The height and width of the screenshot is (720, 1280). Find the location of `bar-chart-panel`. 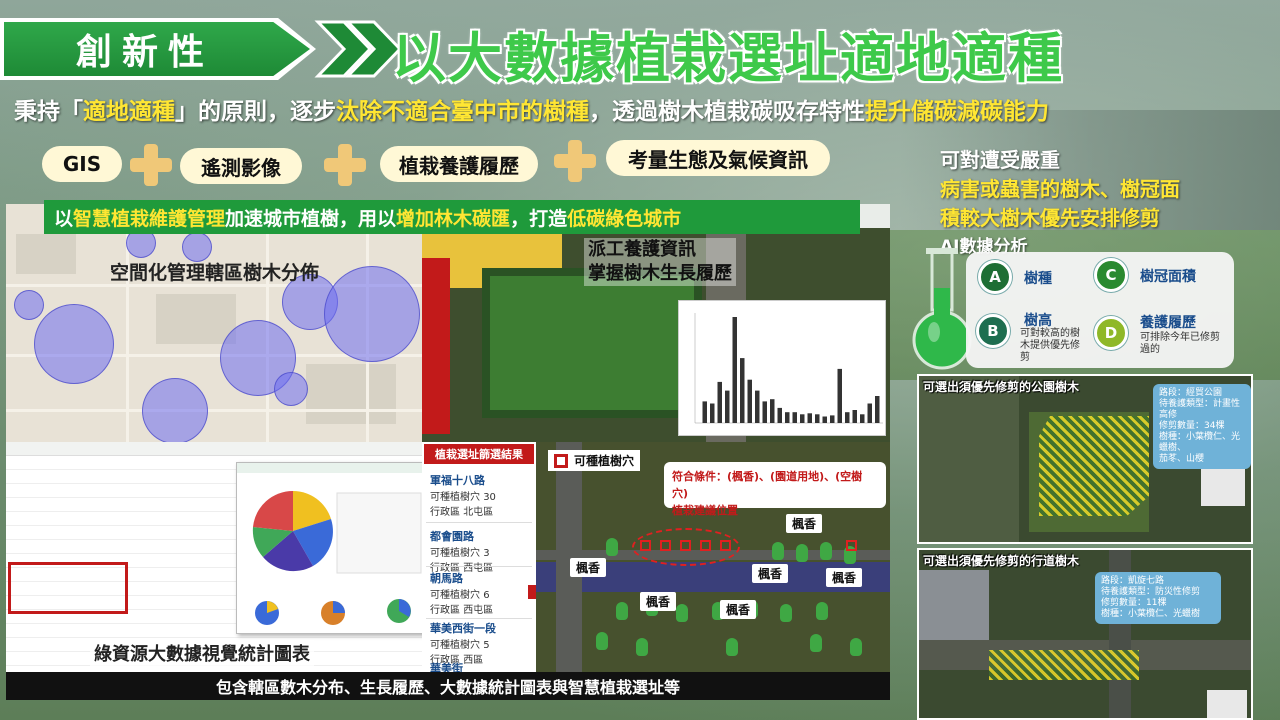

bar-chart-panel is located at coordinates (782, 368).